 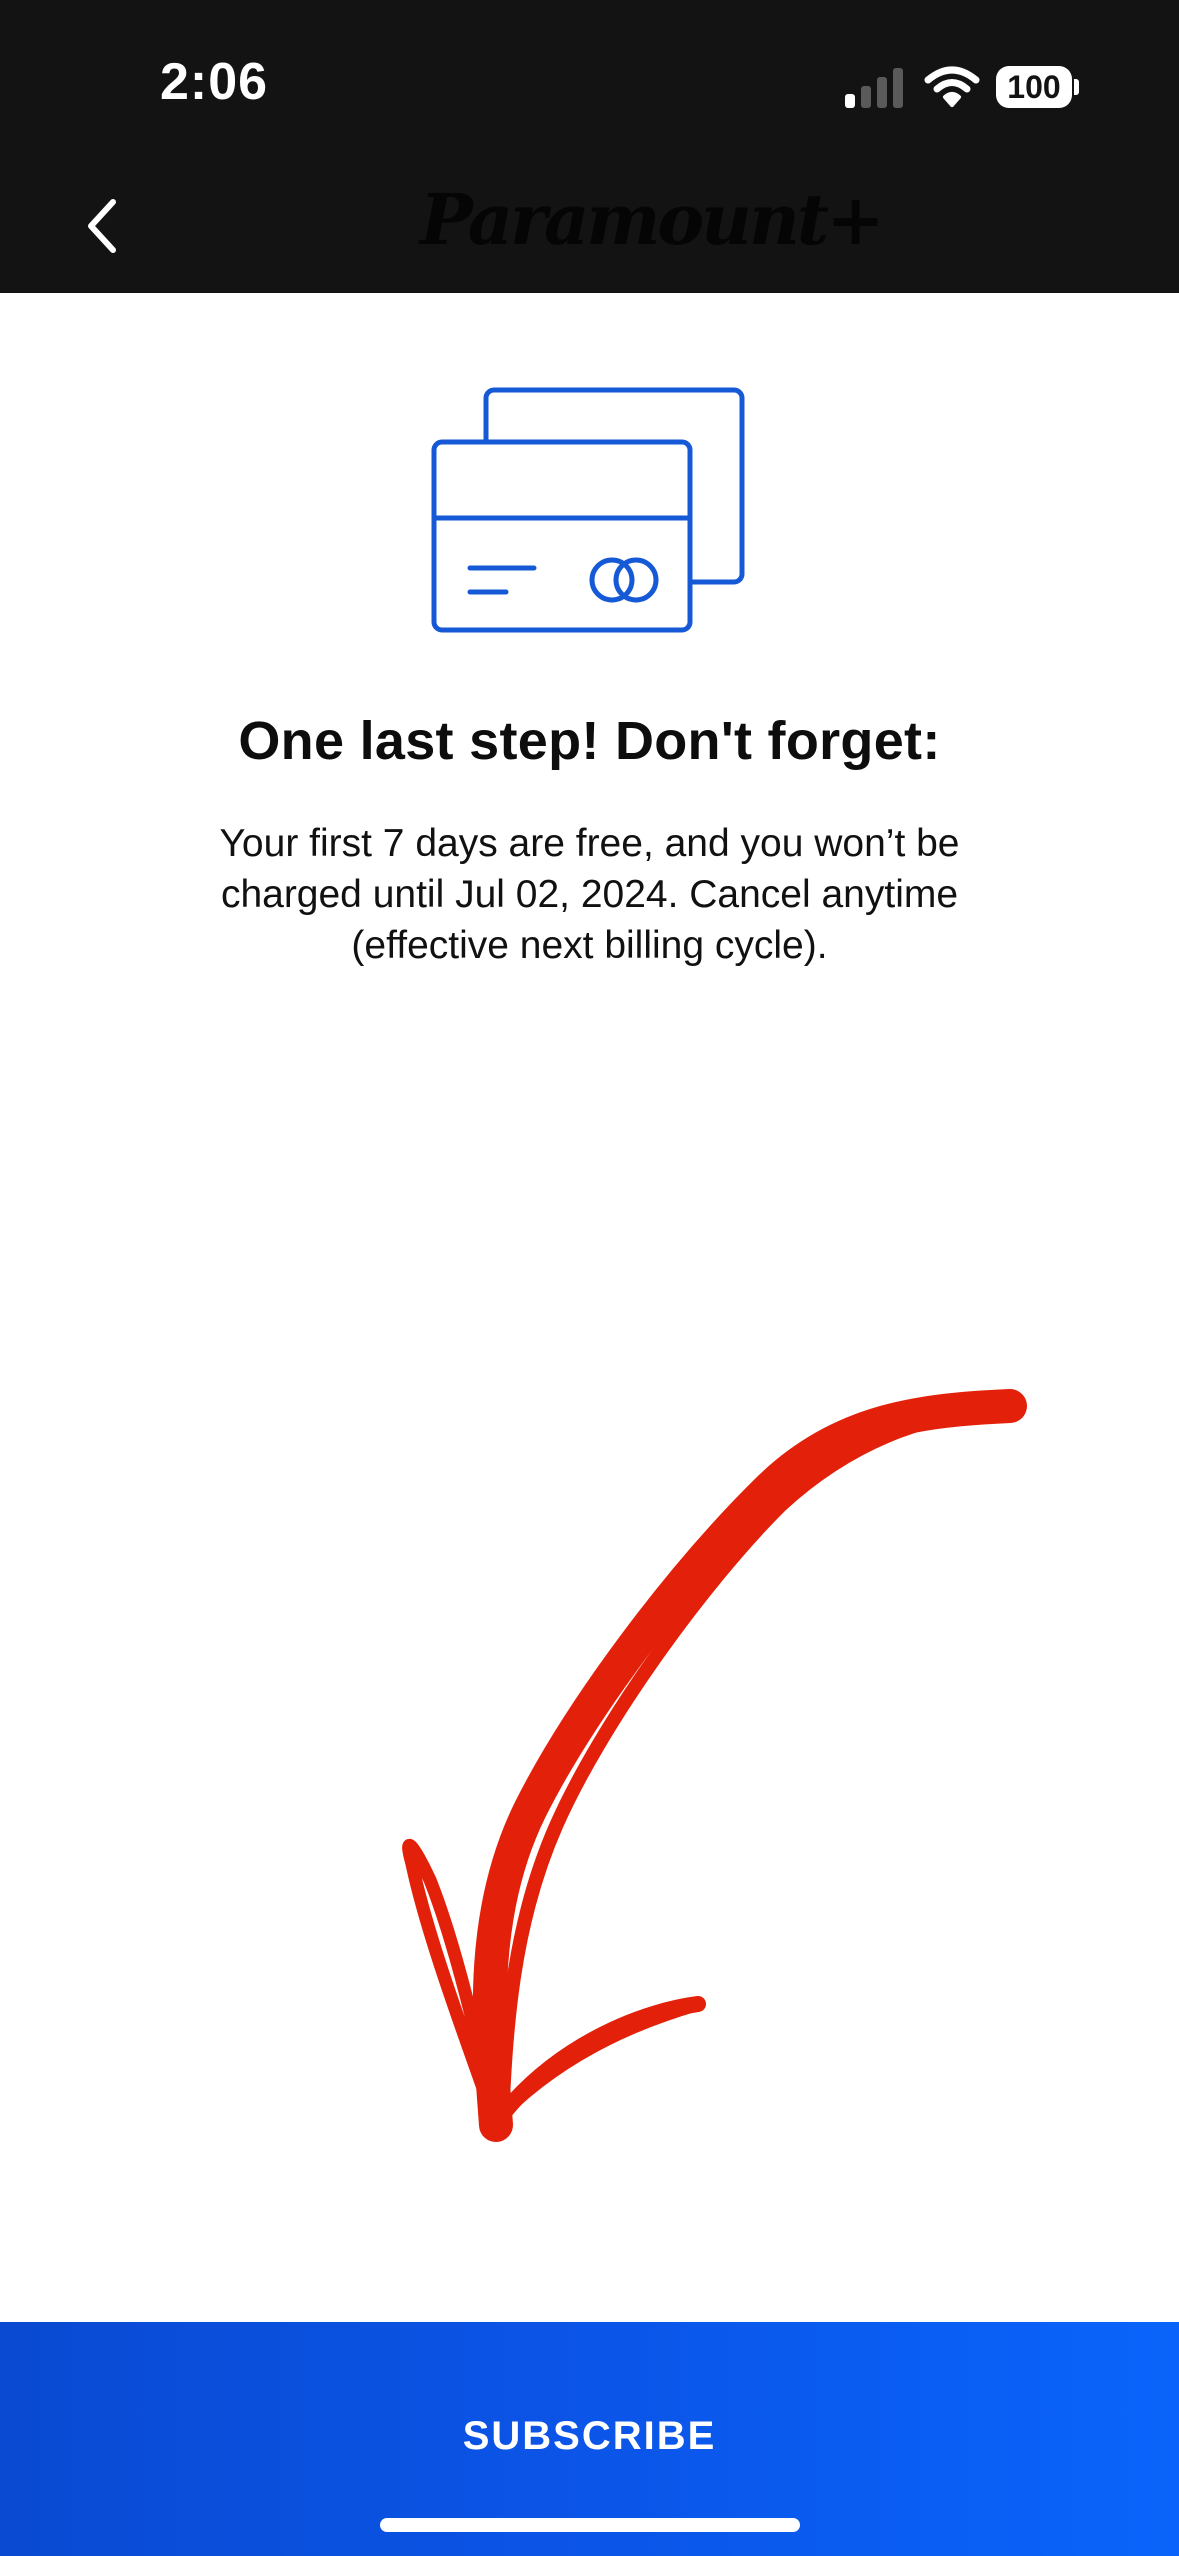 I want to click on back-button, so click(x=102, y=226).